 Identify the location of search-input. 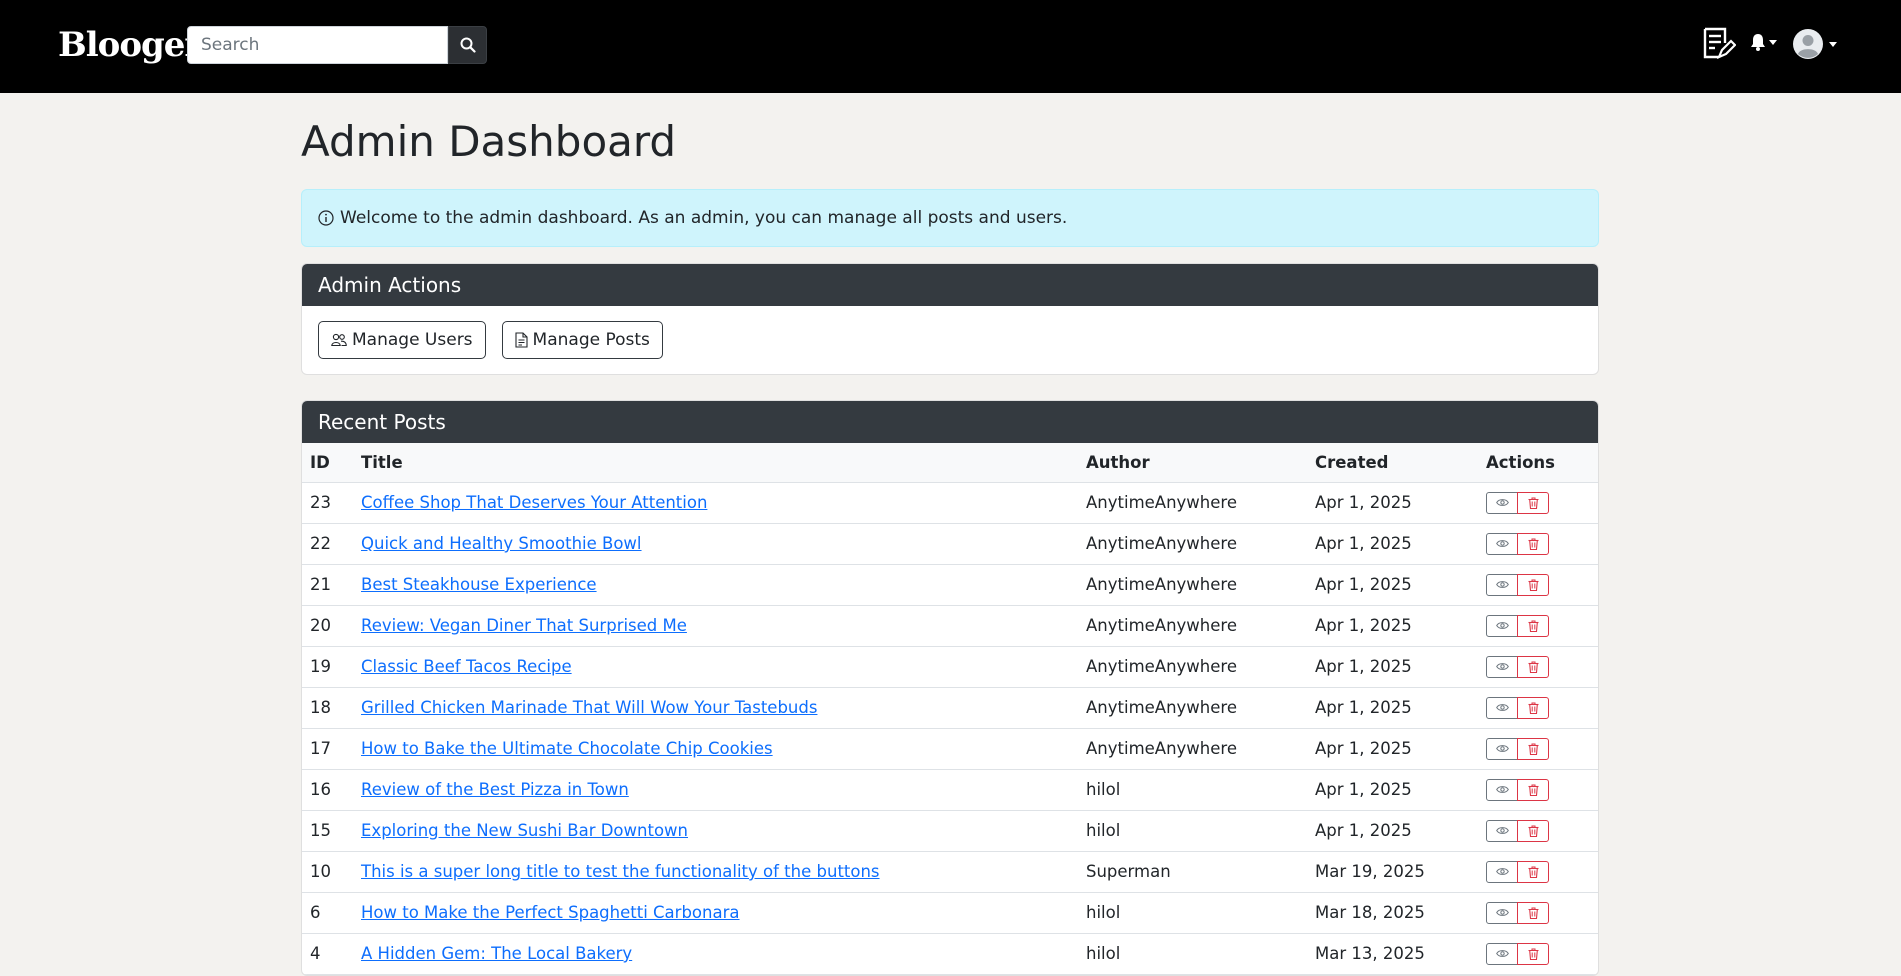
(317, 45).